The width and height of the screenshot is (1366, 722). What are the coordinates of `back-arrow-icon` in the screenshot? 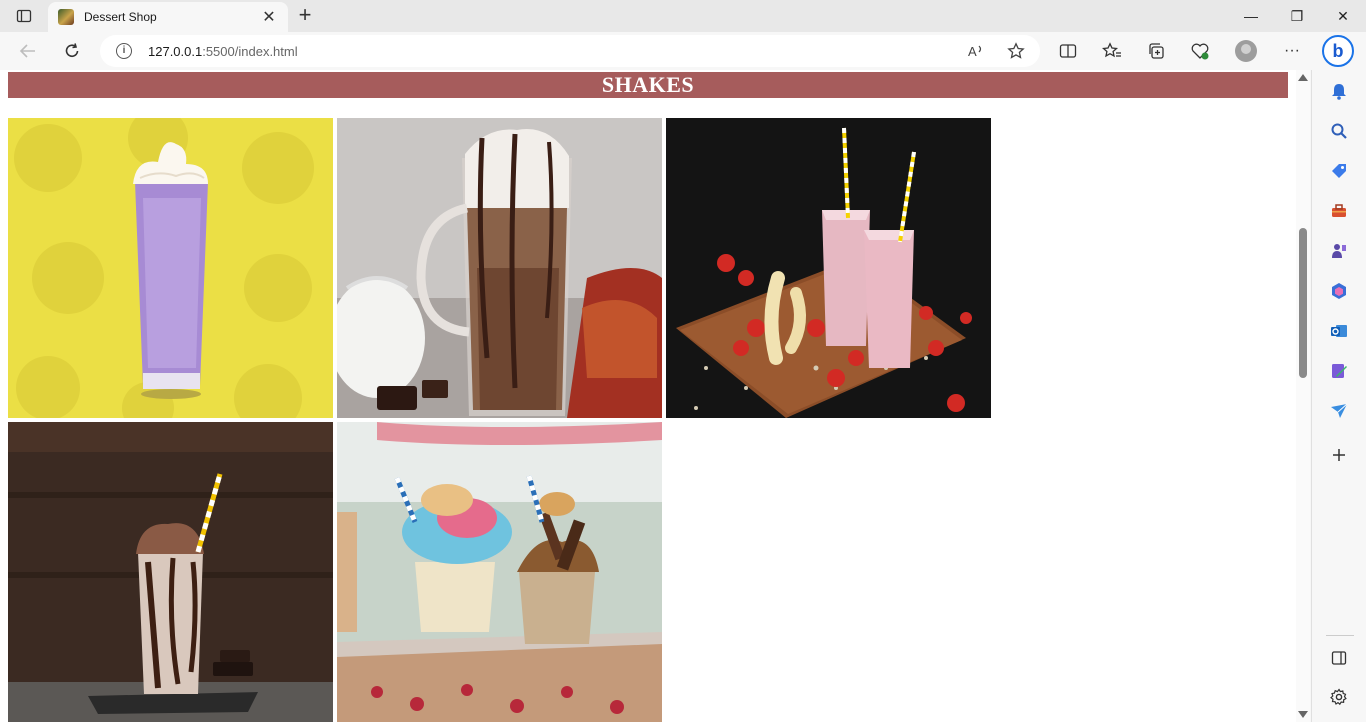 It's located at (27, 51).